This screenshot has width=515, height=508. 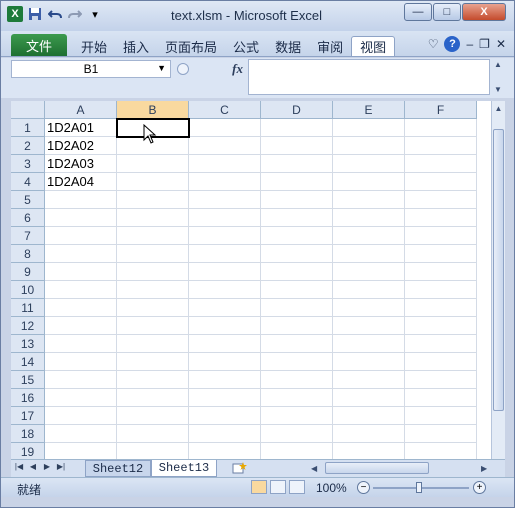 I want to click on cell-c4, so click(x=225, y=182).